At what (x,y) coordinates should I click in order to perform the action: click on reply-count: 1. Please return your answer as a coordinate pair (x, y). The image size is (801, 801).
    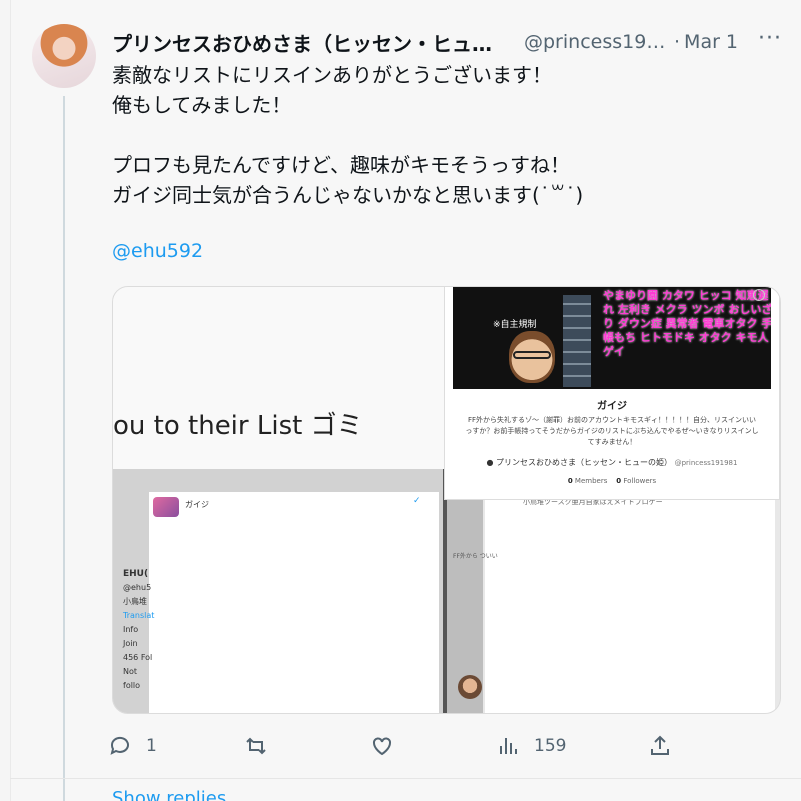
    Looking at the image, I should click on (151, 746).